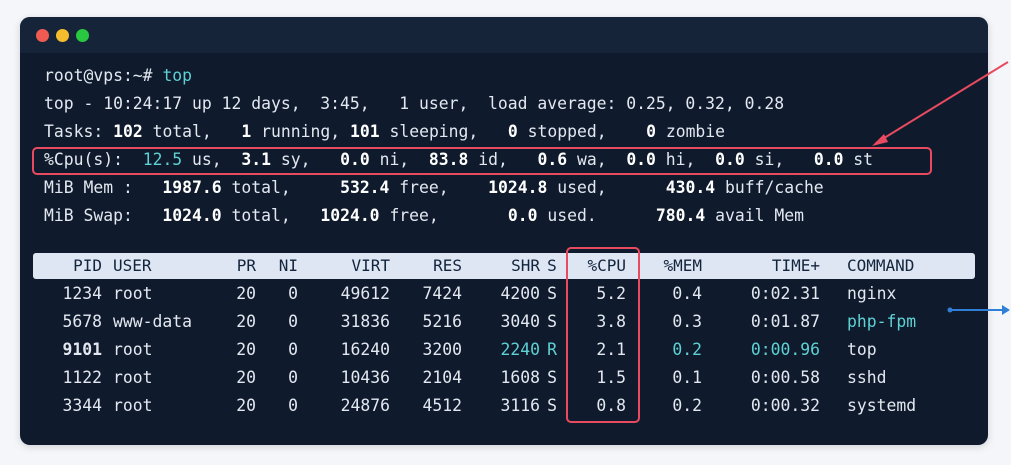  I want to click on maximize-window-button, so click(82, 35).